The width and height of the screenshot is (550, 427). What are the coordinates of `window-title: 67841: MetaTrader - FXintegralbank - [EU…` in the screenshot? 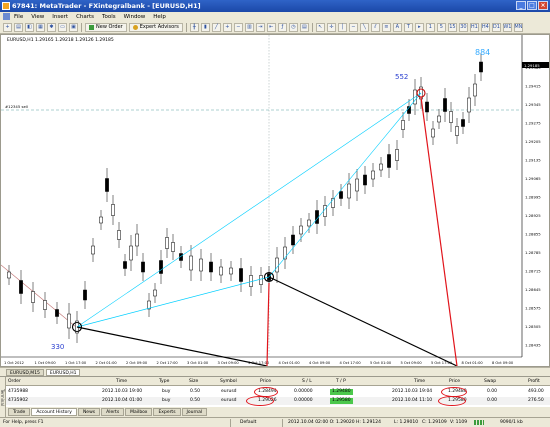 It's located at (106, 6).